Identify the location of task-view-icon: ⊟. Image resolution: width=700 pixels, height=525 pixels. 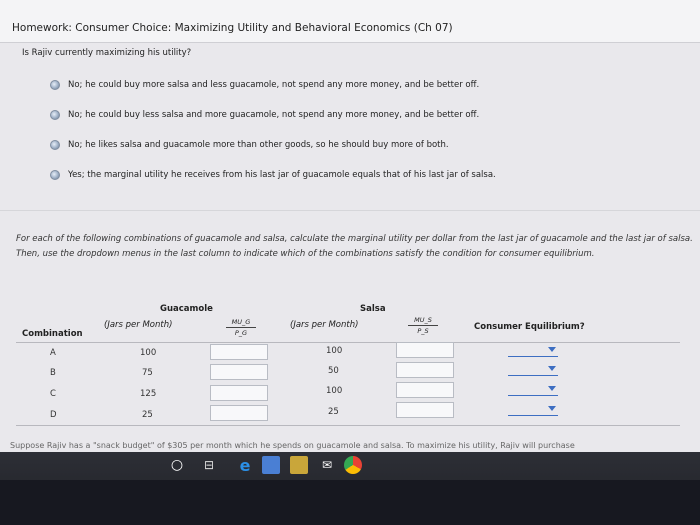
(209, 465).